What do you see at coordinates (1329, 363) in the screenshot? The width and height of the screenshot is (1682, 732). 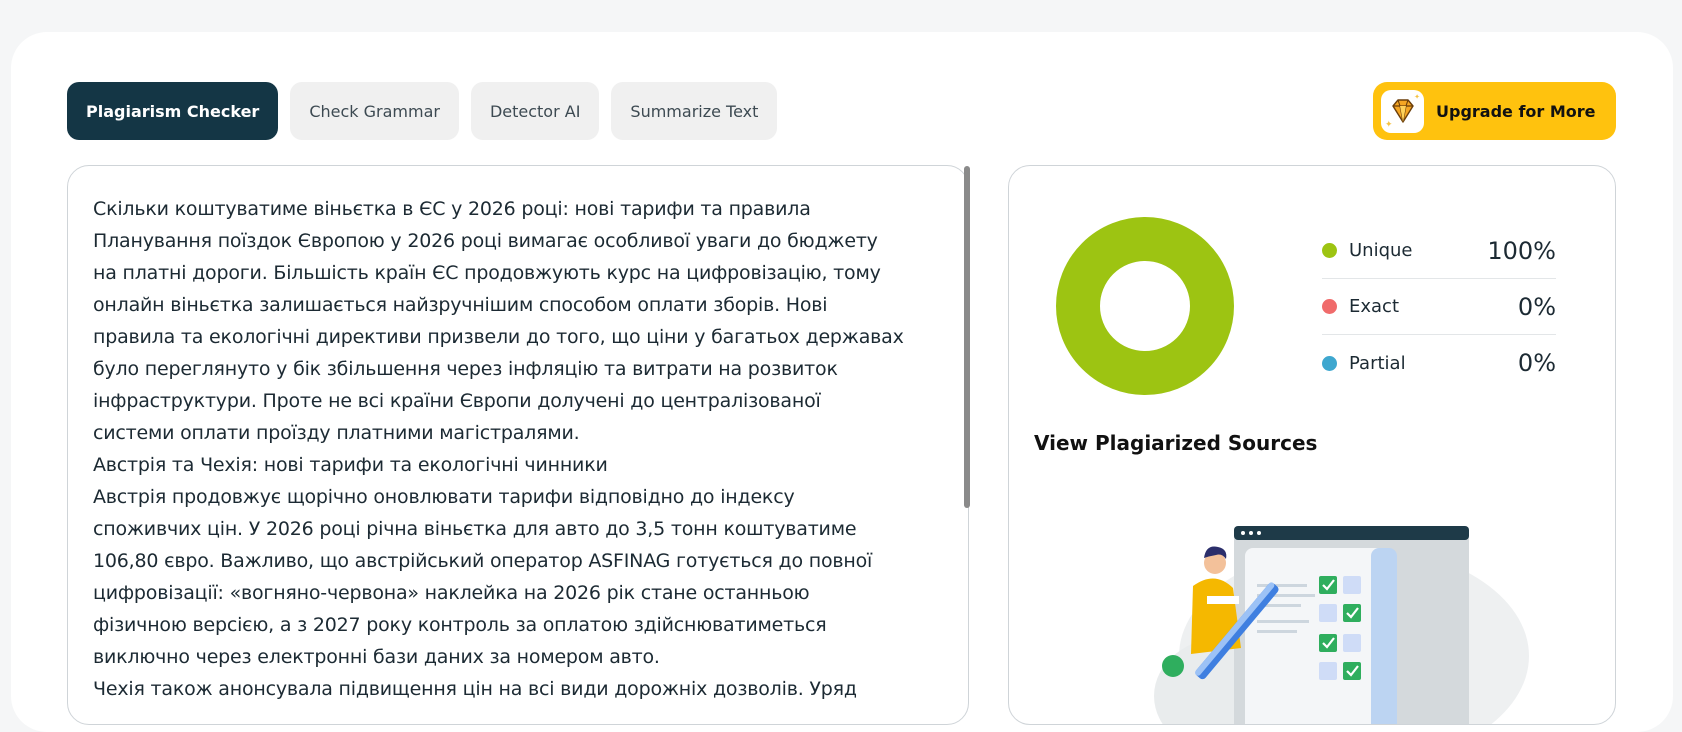 I see `partial-dot-icon` at bounding box center [1329, 363].